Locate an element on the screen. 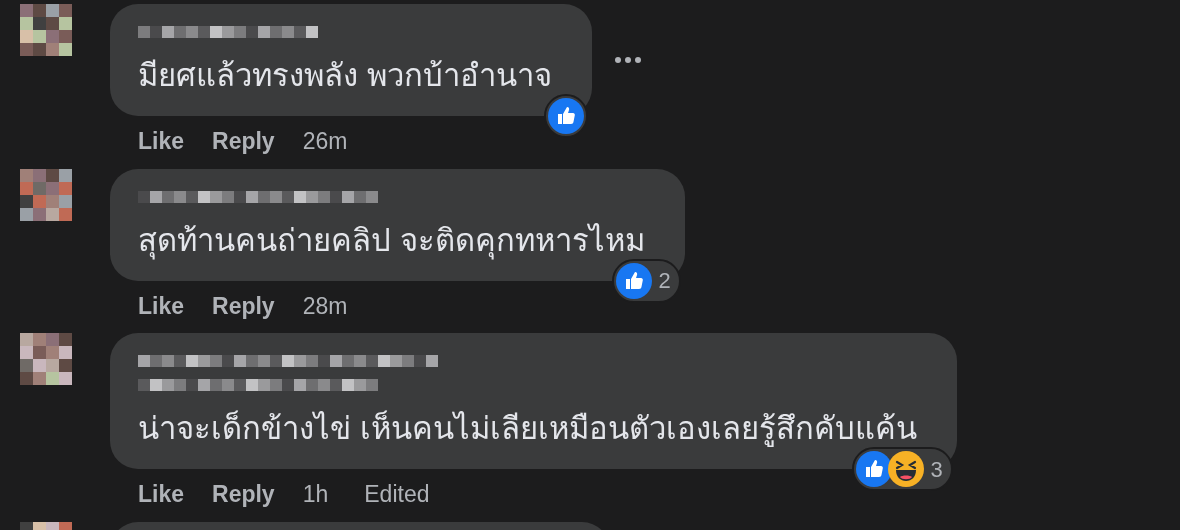  laughing-face-icon is located at coordinates (906, 469).